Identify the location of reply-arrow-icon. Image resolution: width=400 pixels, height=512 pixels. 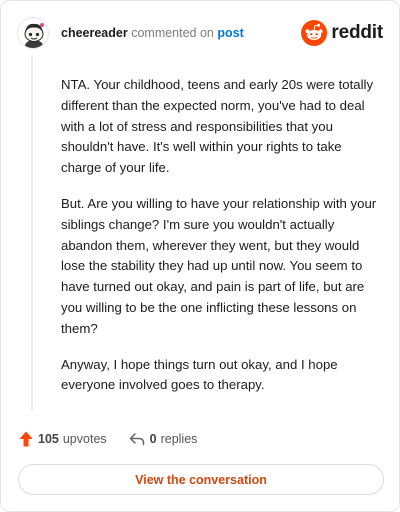
(136, 439).